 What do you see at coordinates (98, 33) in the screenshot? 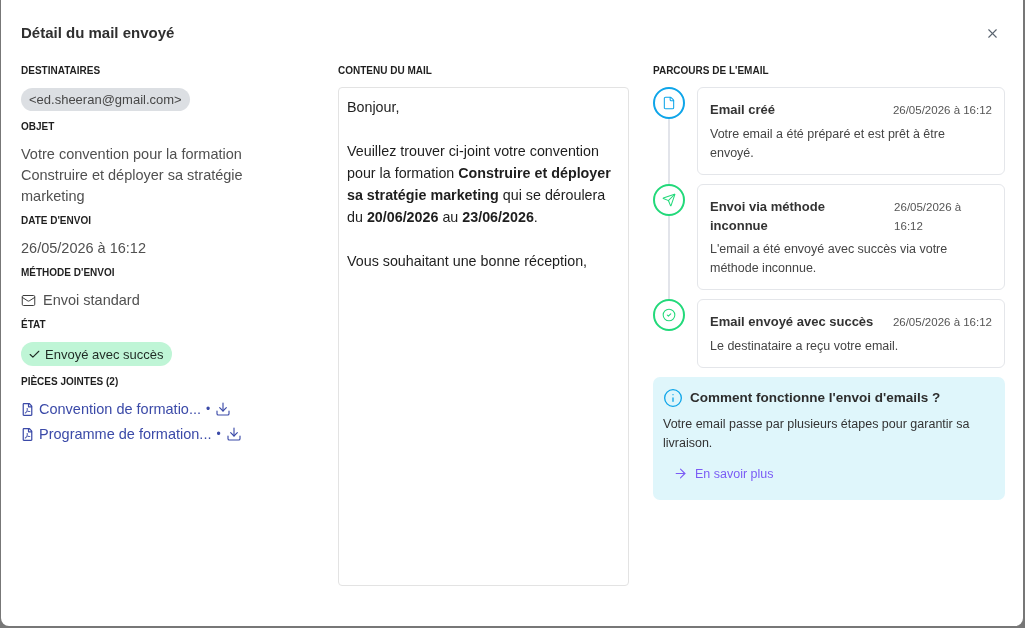
I see `dialog-title: Détail du mail envoyé` at bounding box center [98, 33].